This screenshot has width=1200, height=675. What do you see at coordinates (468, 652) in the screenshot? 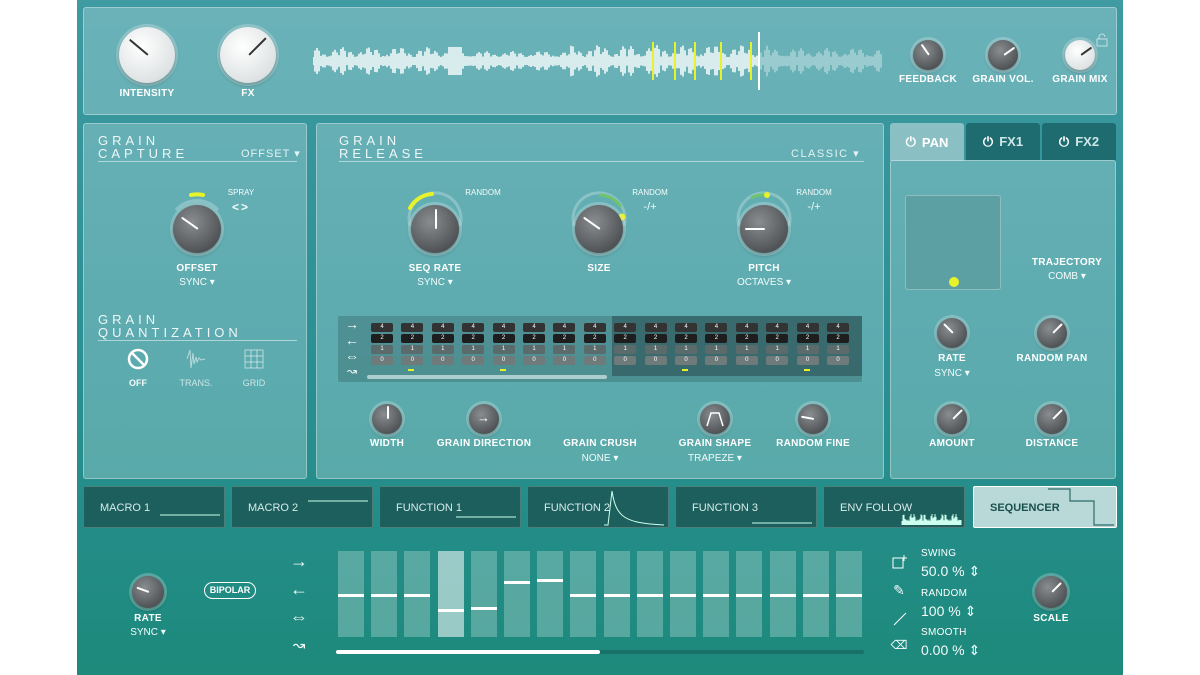
I see `seq-scrollbar-thumb` at bounding box center [468, 652].